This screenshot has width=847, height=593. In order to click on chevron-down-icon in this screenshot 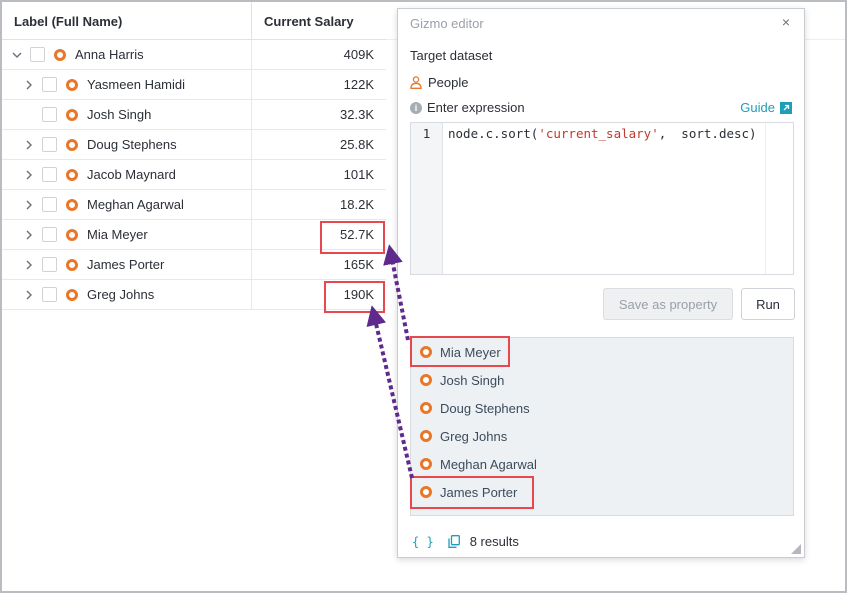, I will do `click(17, 55)`.